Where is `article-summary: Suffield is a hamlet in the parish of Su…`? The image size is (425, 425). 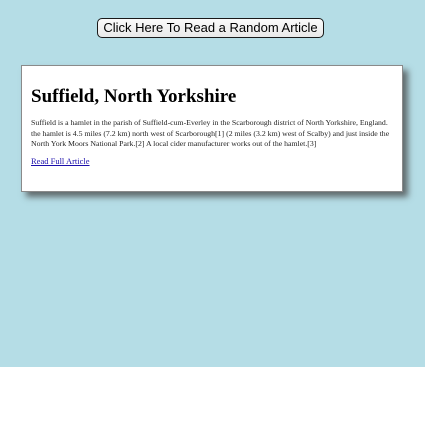 article-summary: Suffield is a hamlet in the parish of Su… is located at coordinates (210, 133).